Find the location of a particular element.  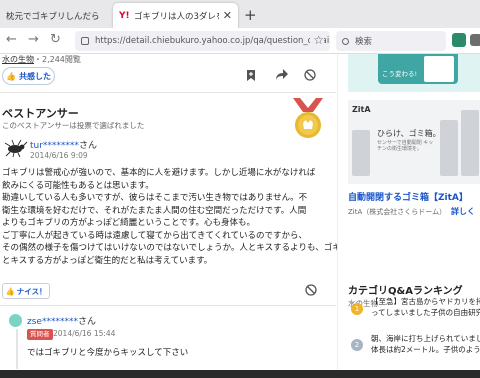

answer-line: よりもゴキブリの方がよっぽど綺麗ということです。心も身体も。 is located at coordinates (129, 223).